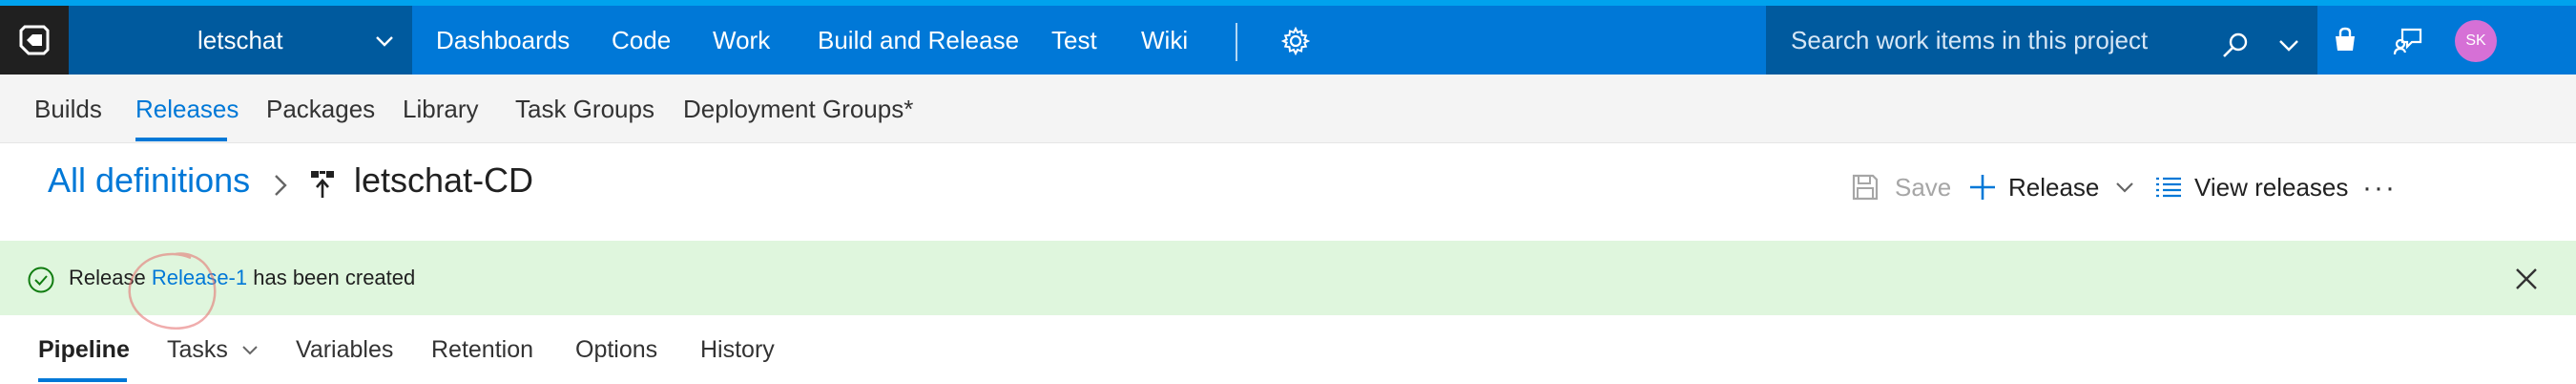 Image resolution: width=2576 pixels, height=384 pixels. I want to click on subnav-releases: Releases, so click(187, 109).